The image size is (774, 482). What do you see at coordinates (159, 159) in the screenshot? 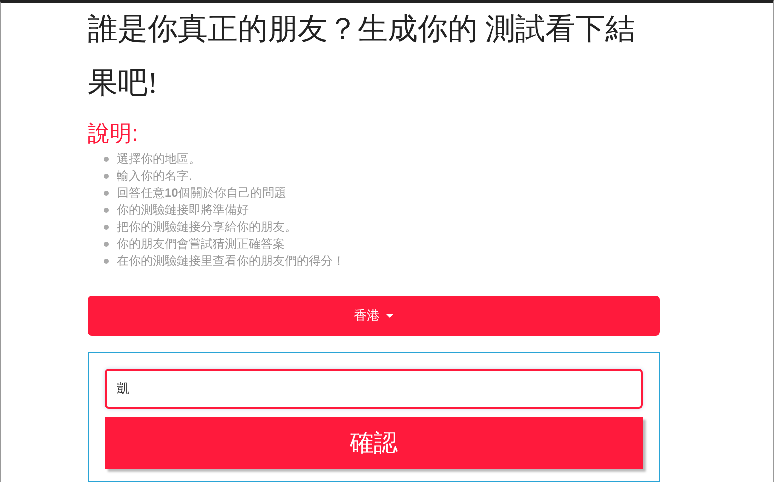
I see `instruction-text: 選擇你的地區。` at bounding box center [159, 159].